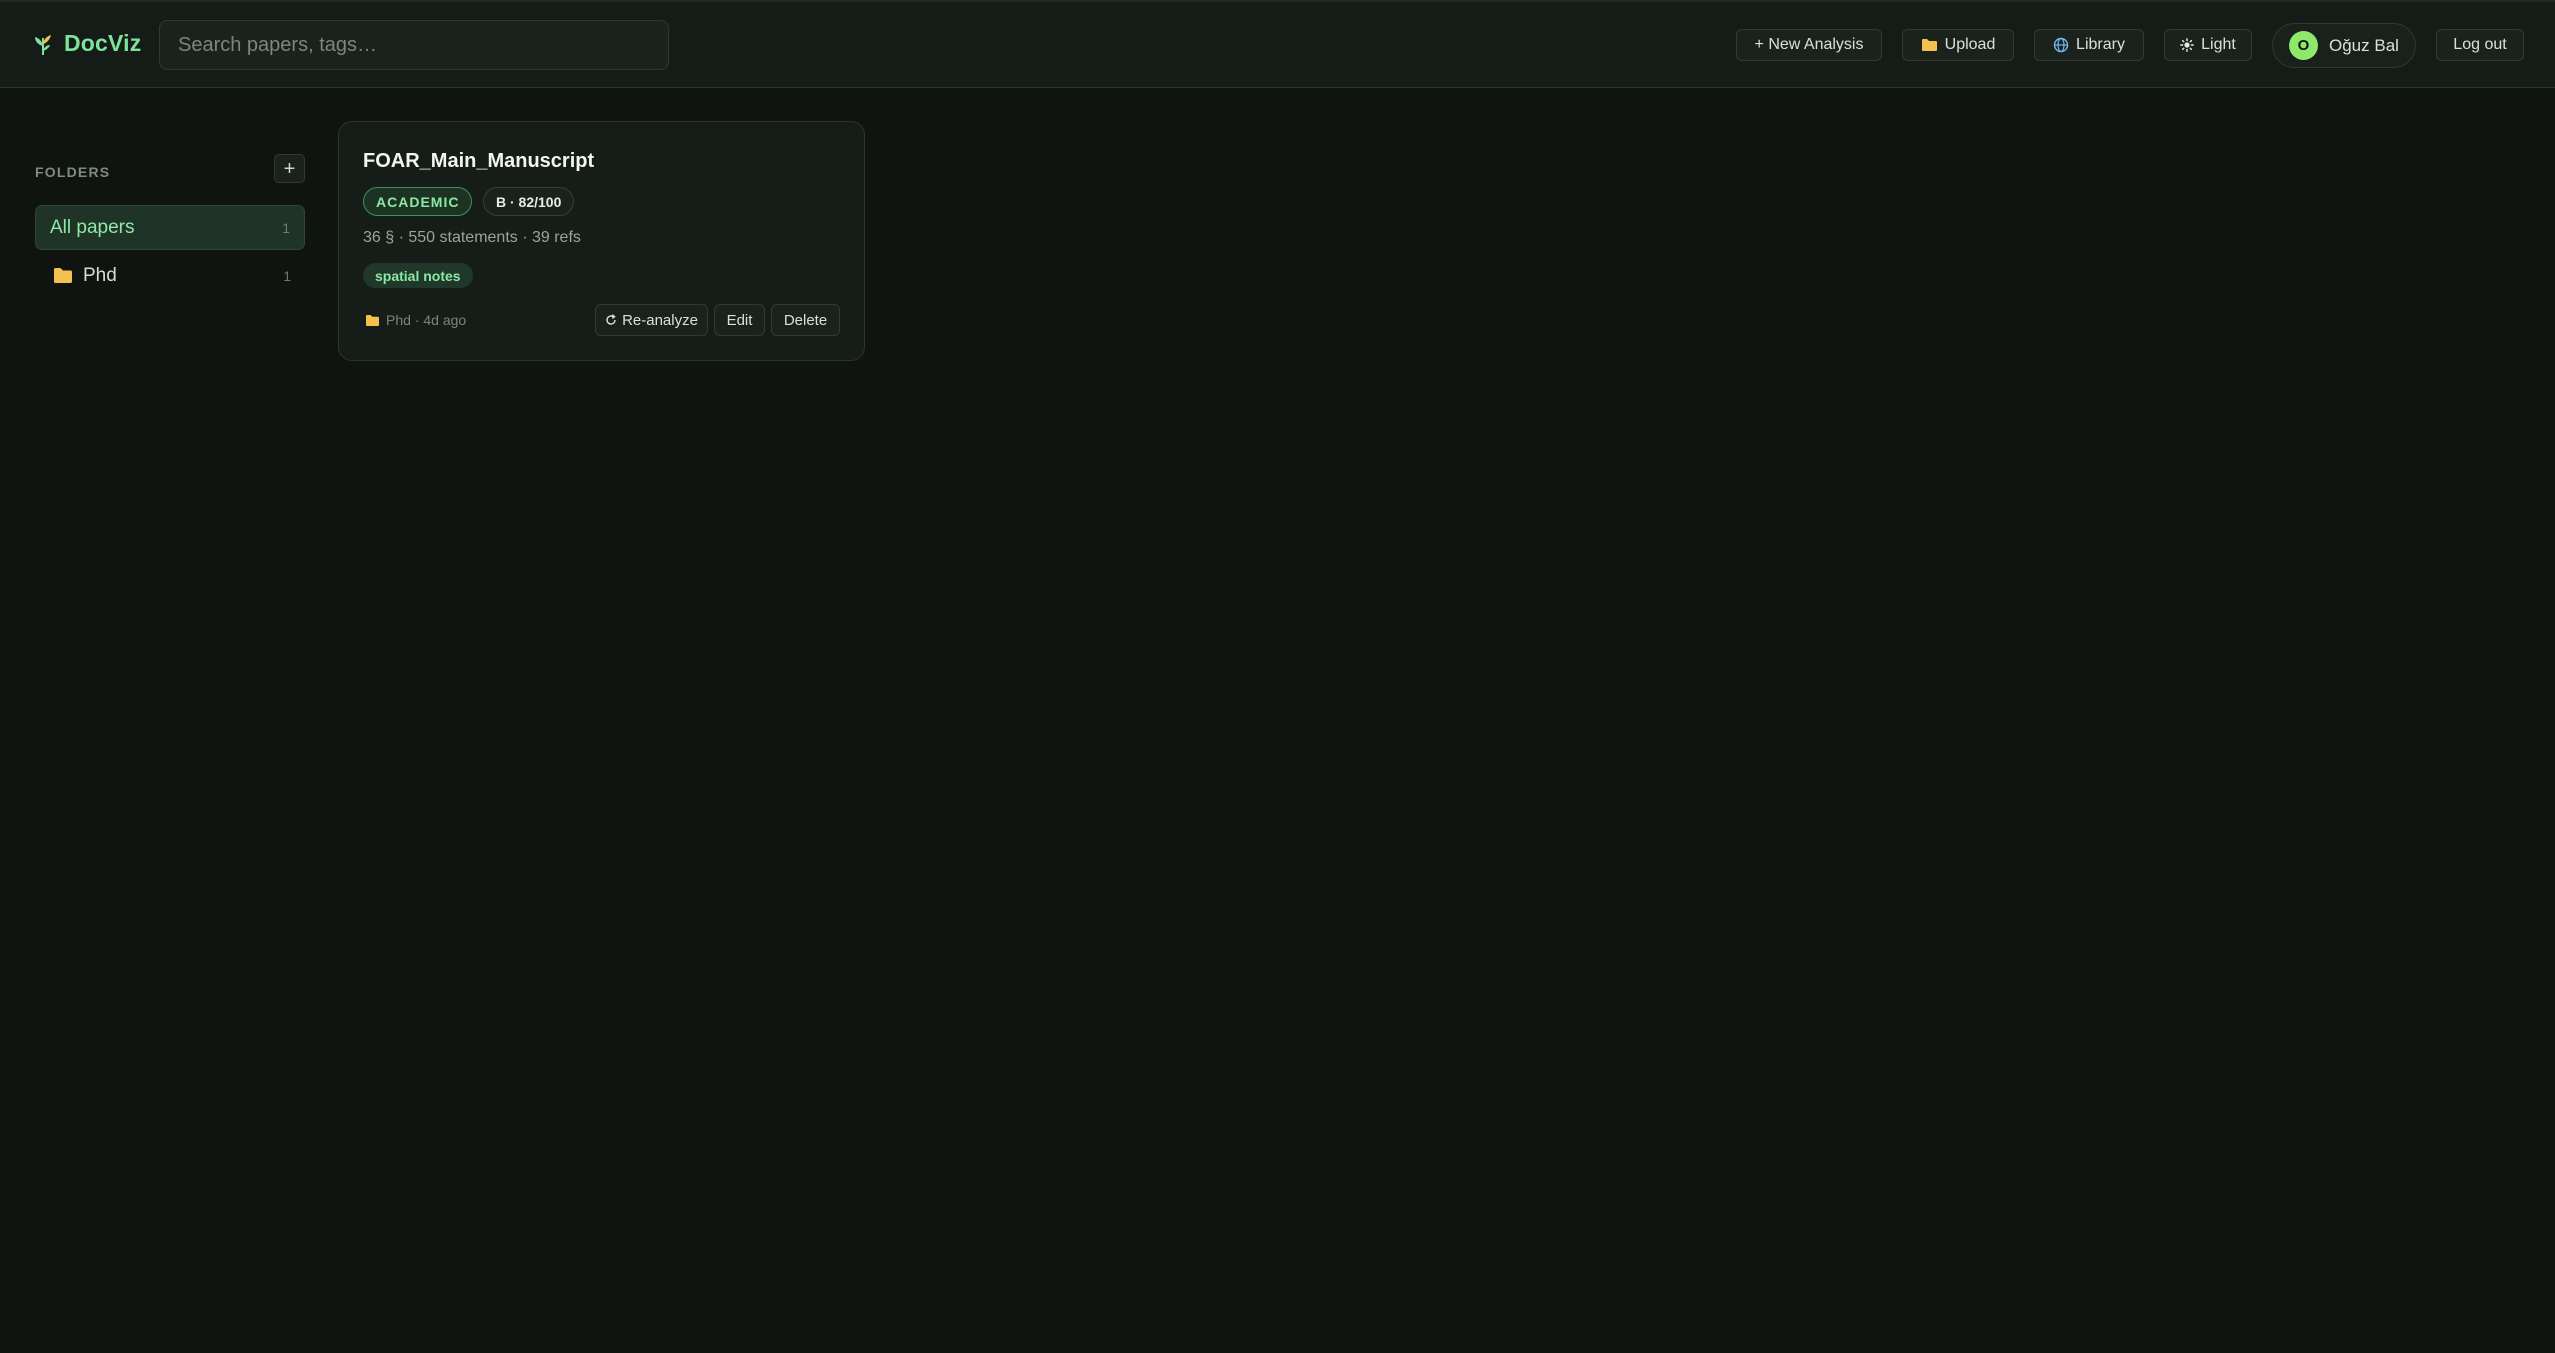 This screenshot has height=1353, width=2555. Describe the element at coordinates (170, 227) in the screenshot. I see `sidebar-item-all-papers: All papers 1` at that location.